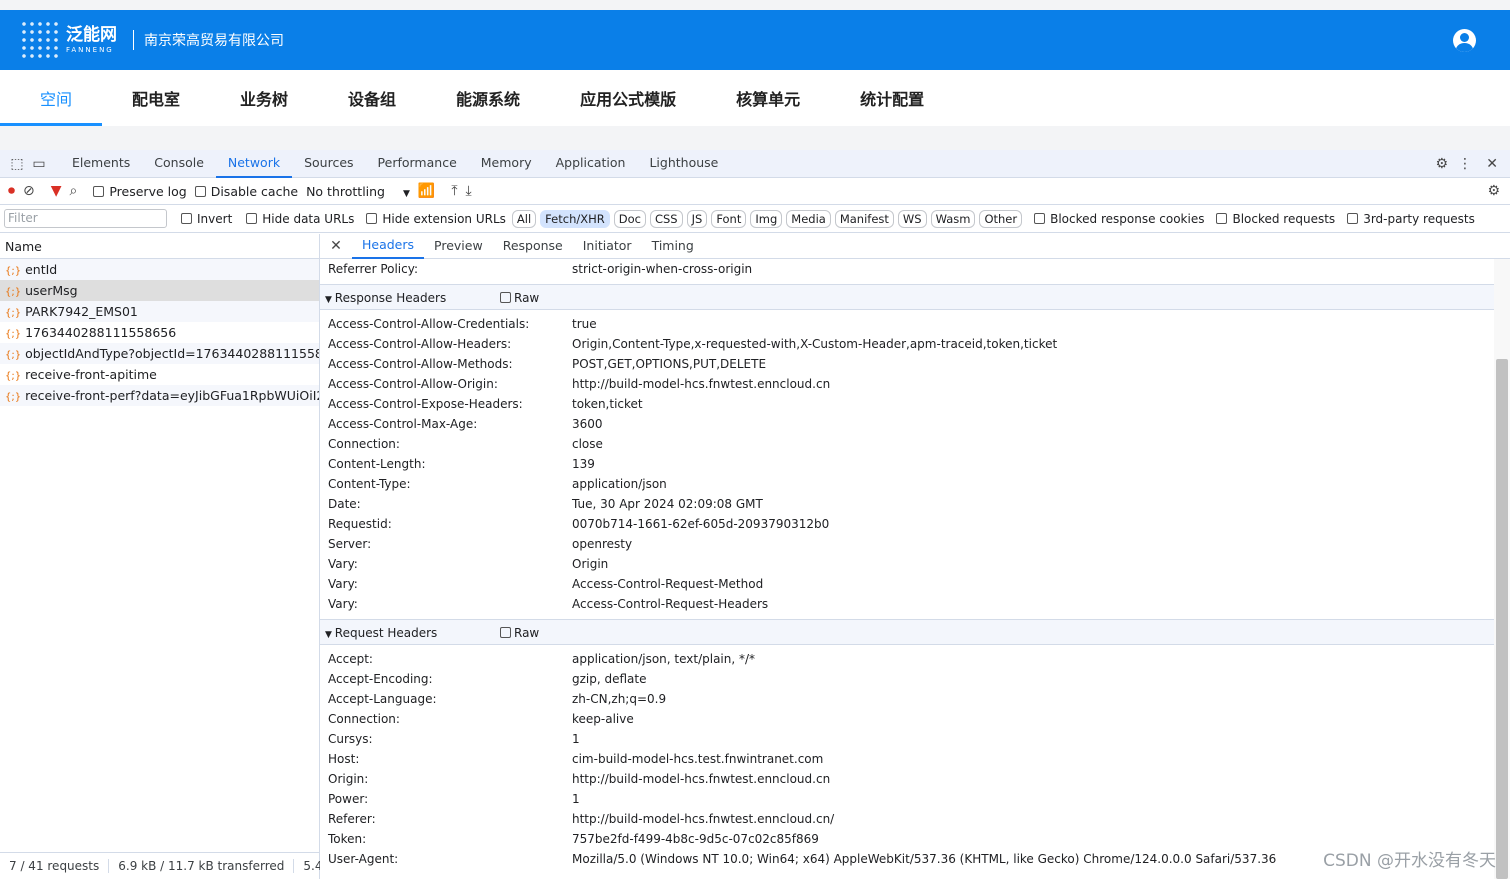 Image resolution: width=1510 pixels, height=879 pixels. I want to click on header-row: Access-Control-Max-Age: 3600, so click(907, 424).